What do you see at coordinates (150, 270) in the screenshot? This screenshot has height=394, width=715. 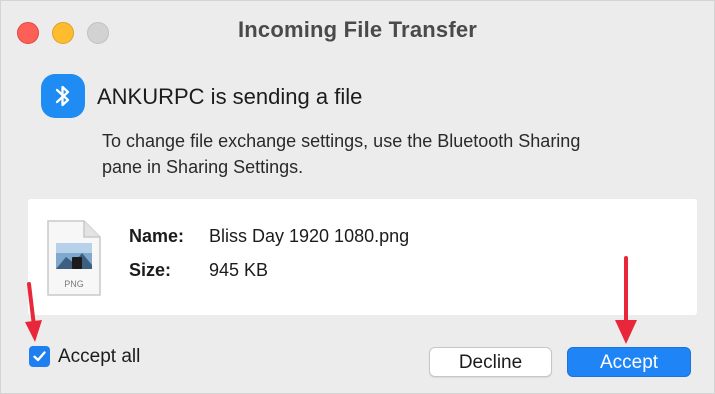 I see `size-label: Size:` at bounding box center [150, 270].